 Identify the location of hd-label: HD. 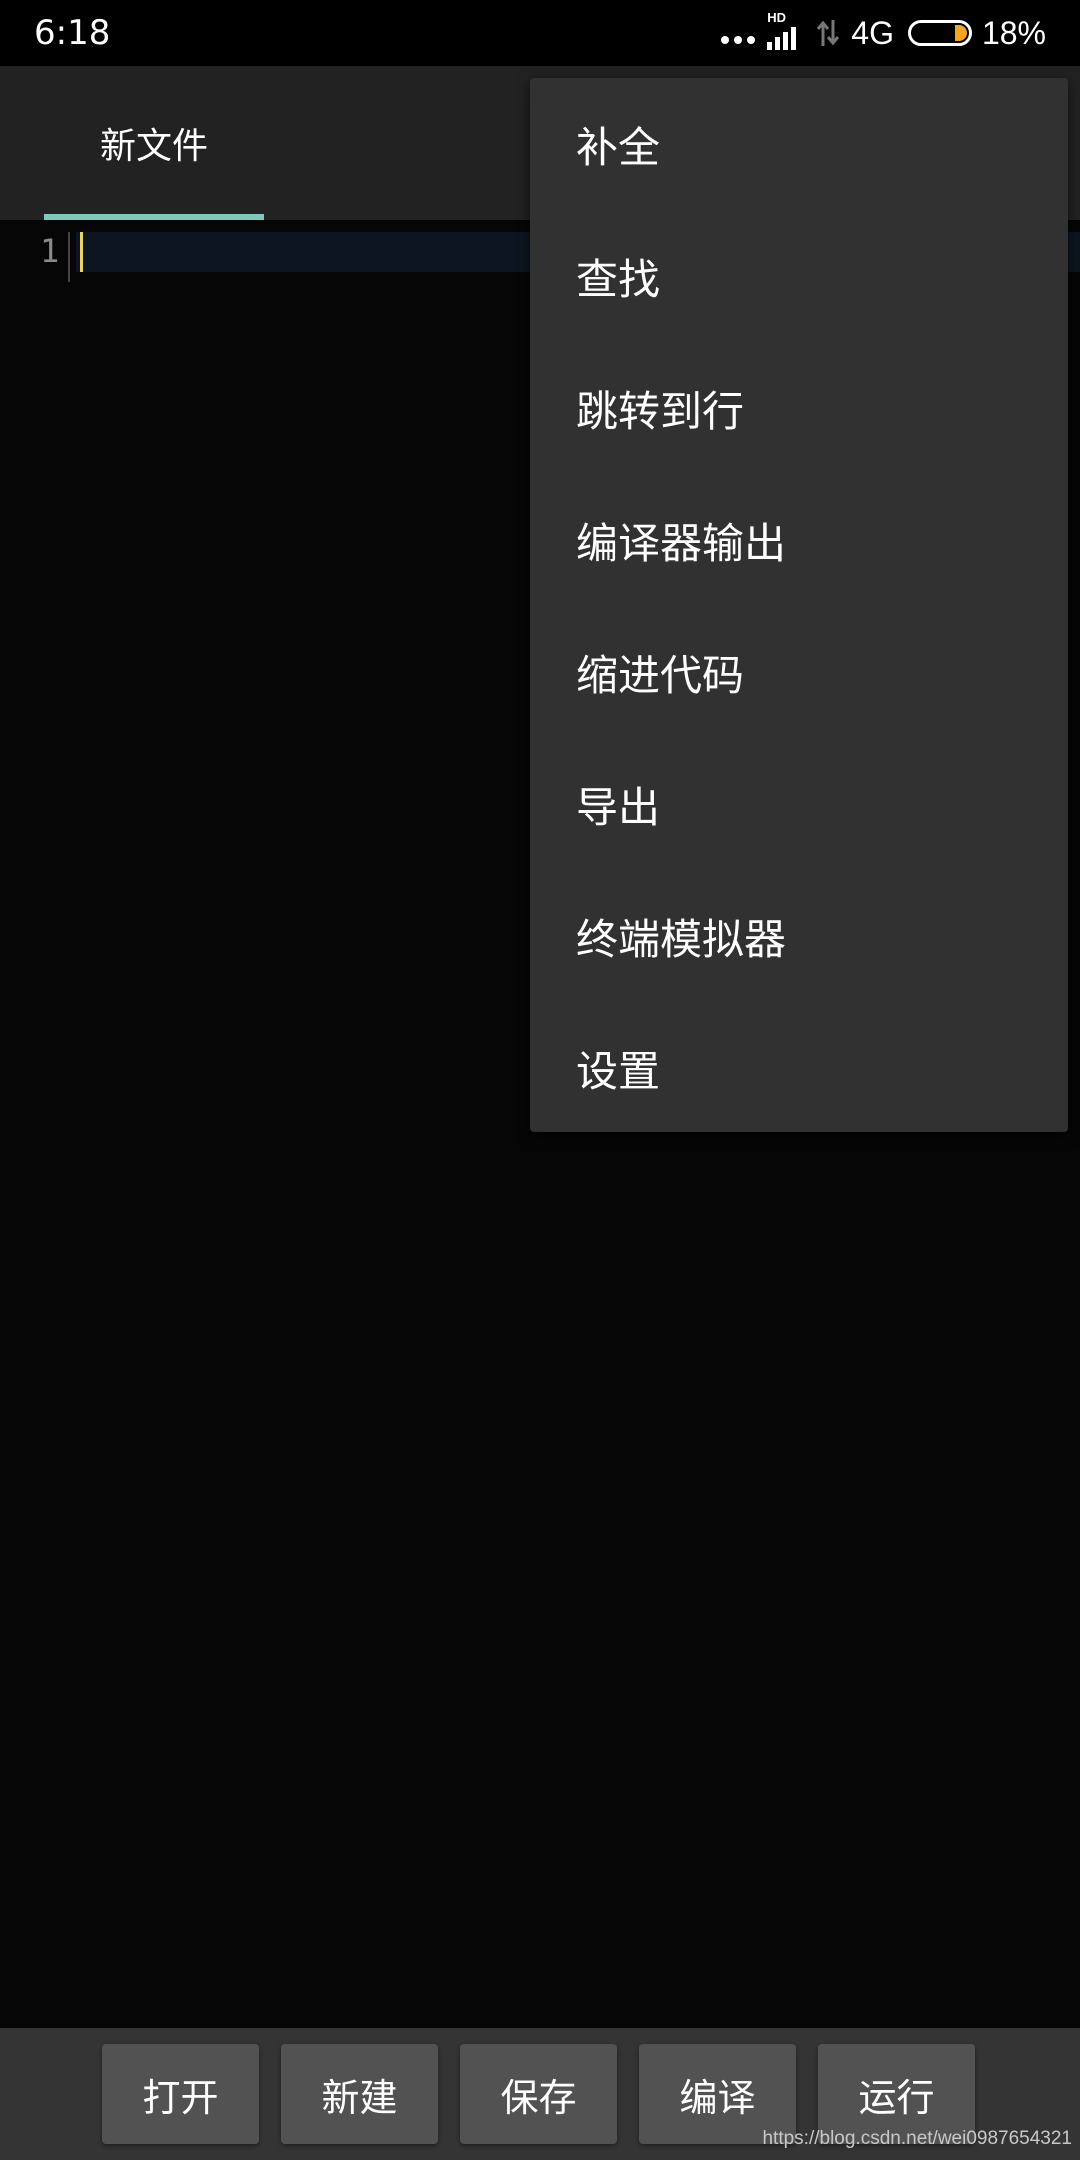
(777, 17).